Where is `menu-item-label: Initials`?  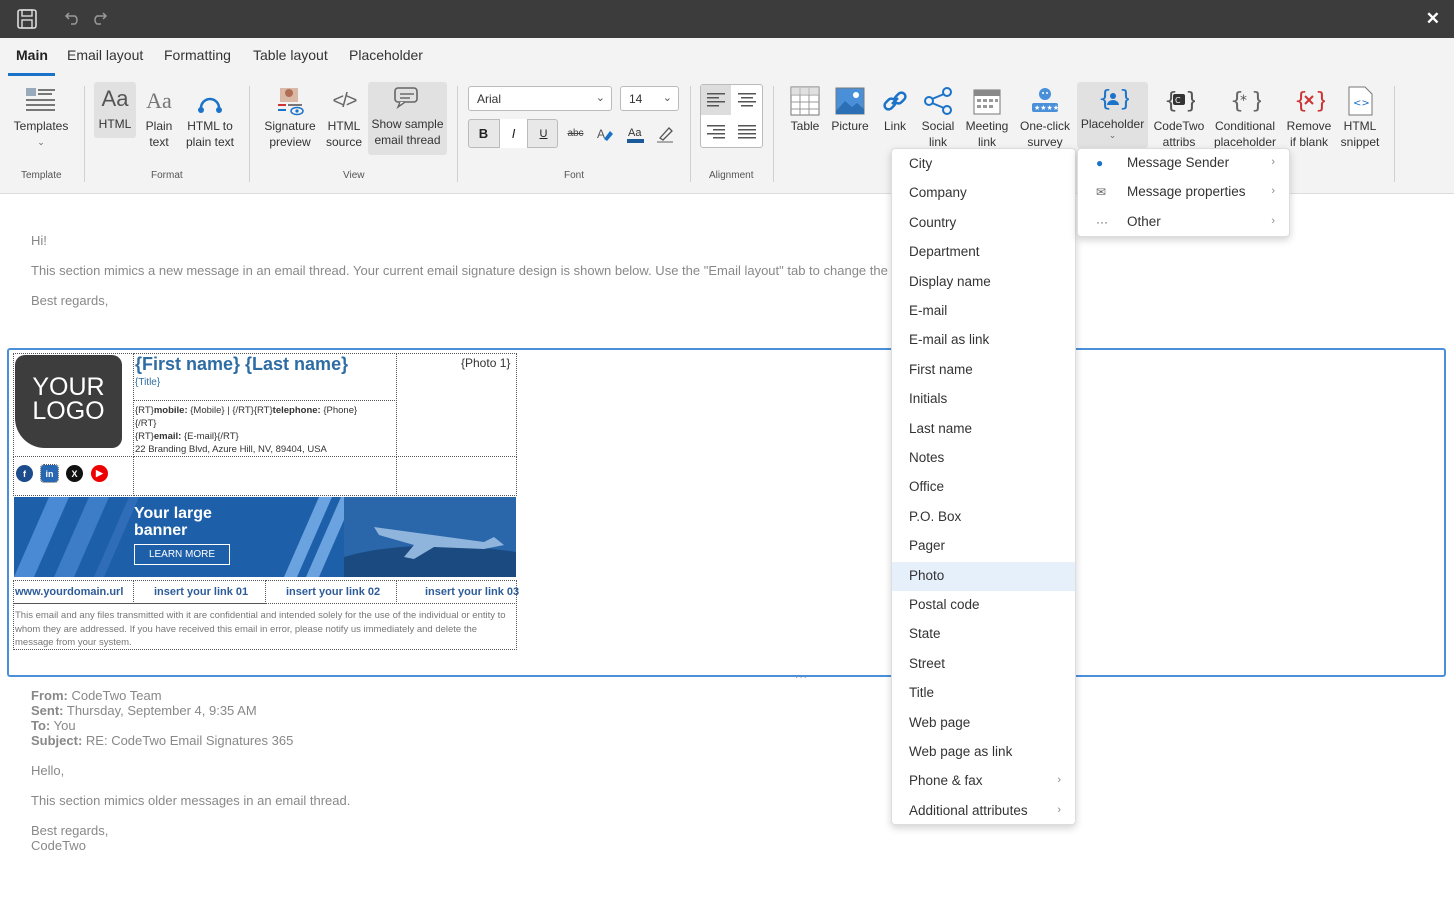
menu-item-label: Initials is located at coordinates (928, 399).